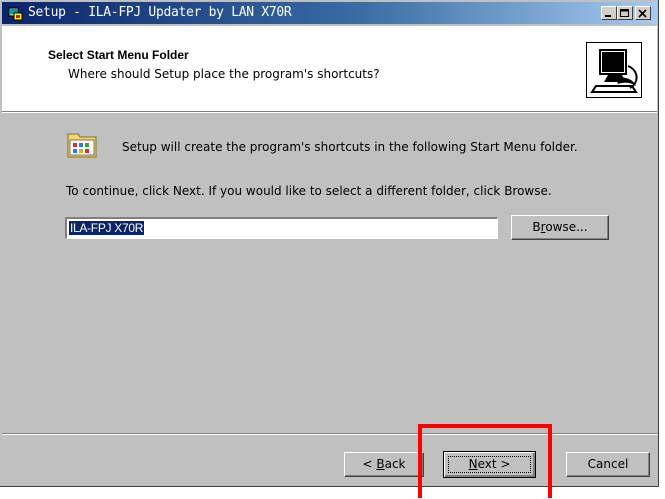  Describe the element at coordinates (329, 13) in the screenshot. I see `title-bar: Setup - ILA-FPJ Updater by LAN X70R` at that location.